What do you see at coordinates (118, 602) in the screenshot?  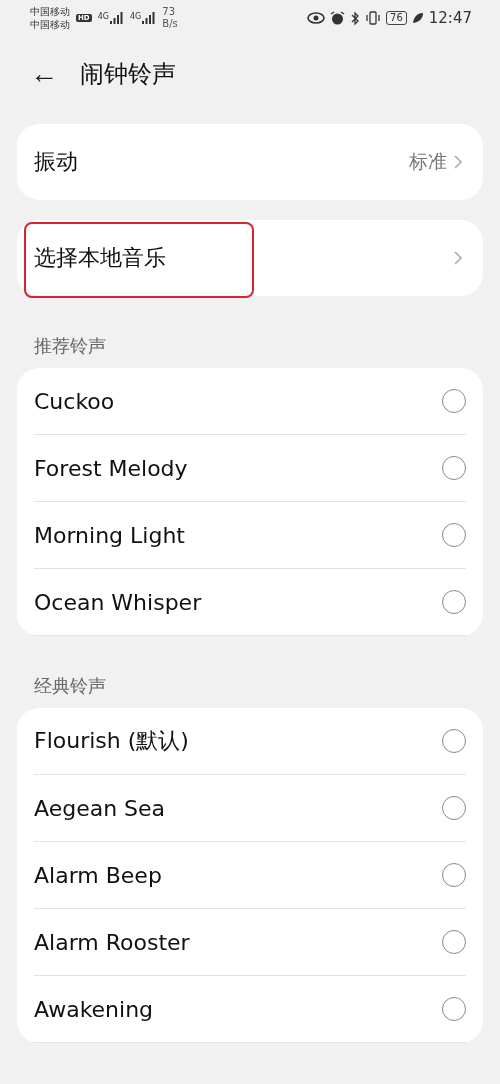 I see `ringtone-name: Ocean Whisper` at bounding box center [118, 602].